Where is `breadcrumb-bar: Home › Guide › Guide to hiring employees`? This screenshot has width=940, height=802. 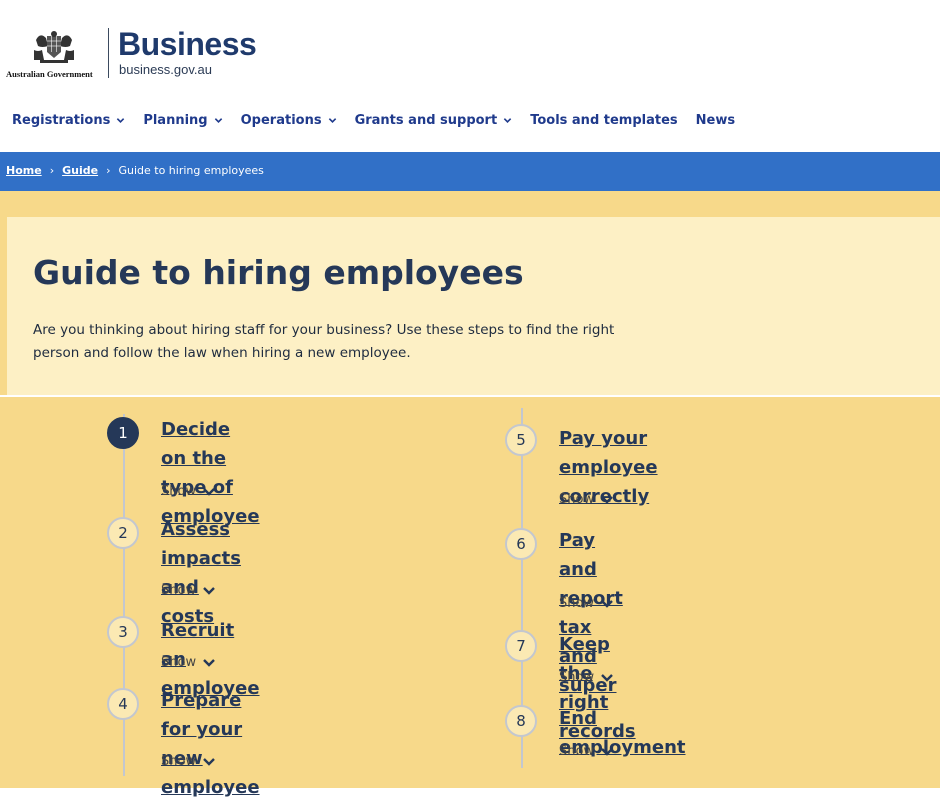
breadcrumb-bar: Home › Guide › Guide to hiring employees is located at coordinates (470, 171).